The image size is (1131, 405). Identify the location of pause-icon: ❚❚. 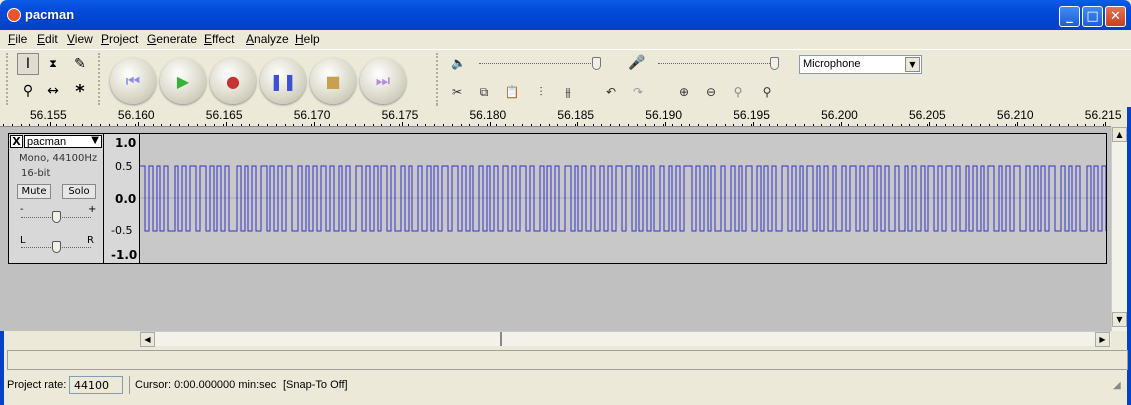
(283, 81).